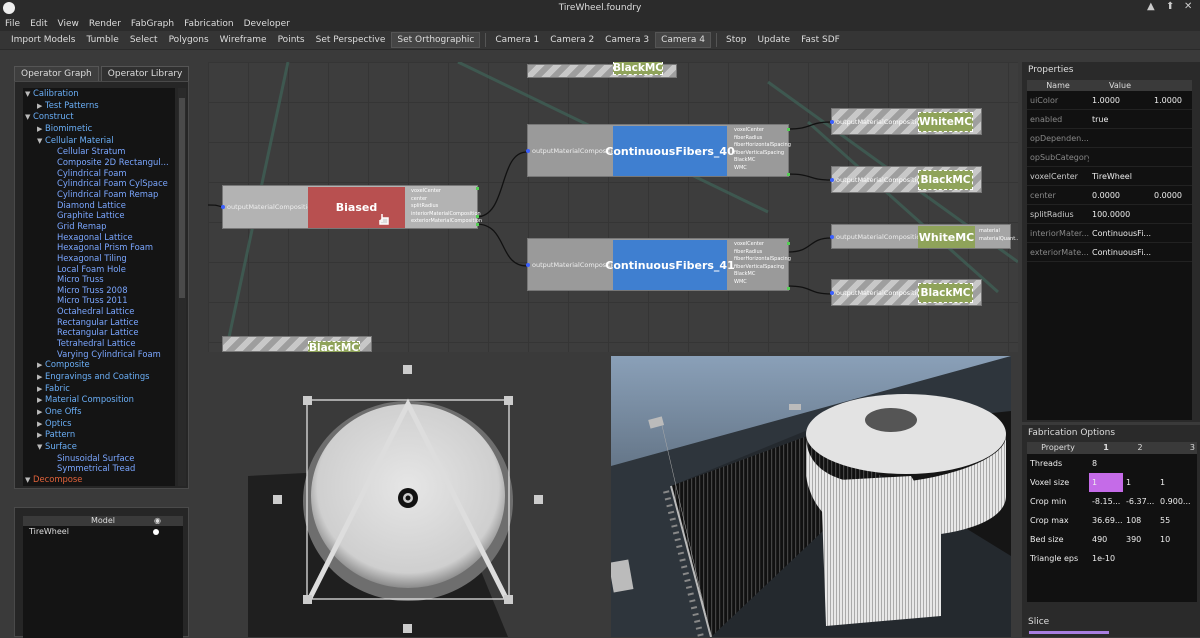  Describe the element at coordinates (56, 73) in the screenshot. I see `tab-operator-graph: Operator Graph` at that location.